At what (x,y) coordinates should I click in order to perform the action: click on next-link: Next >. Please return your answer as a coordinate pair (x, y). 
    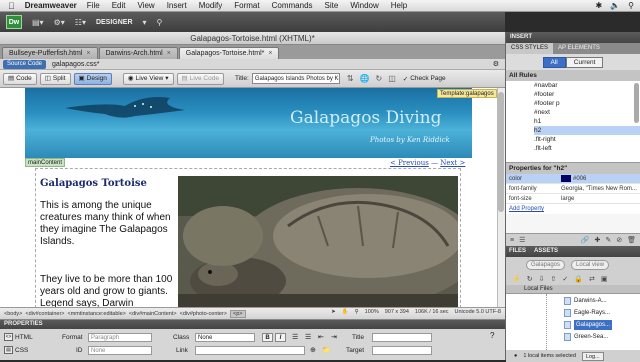
    Looking at the image, I should click on (452, 163).